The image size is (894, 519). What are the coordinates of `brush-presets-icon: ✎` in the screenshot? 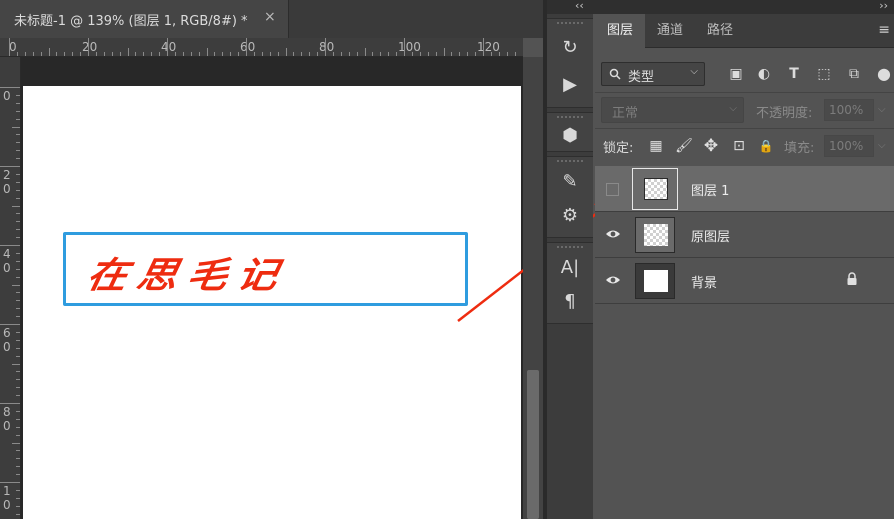 It's located at (570, 181).